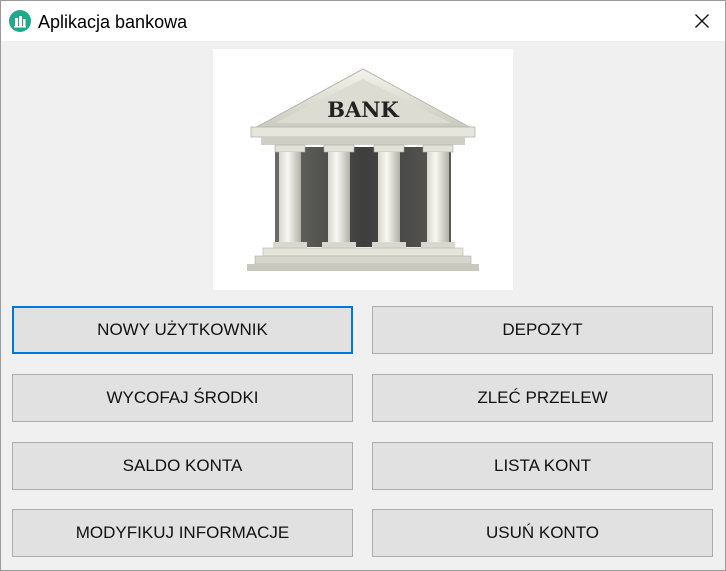 The image size is (726, 571). I want to click on account-list-button: LISTA KONT, so click(542, 466).